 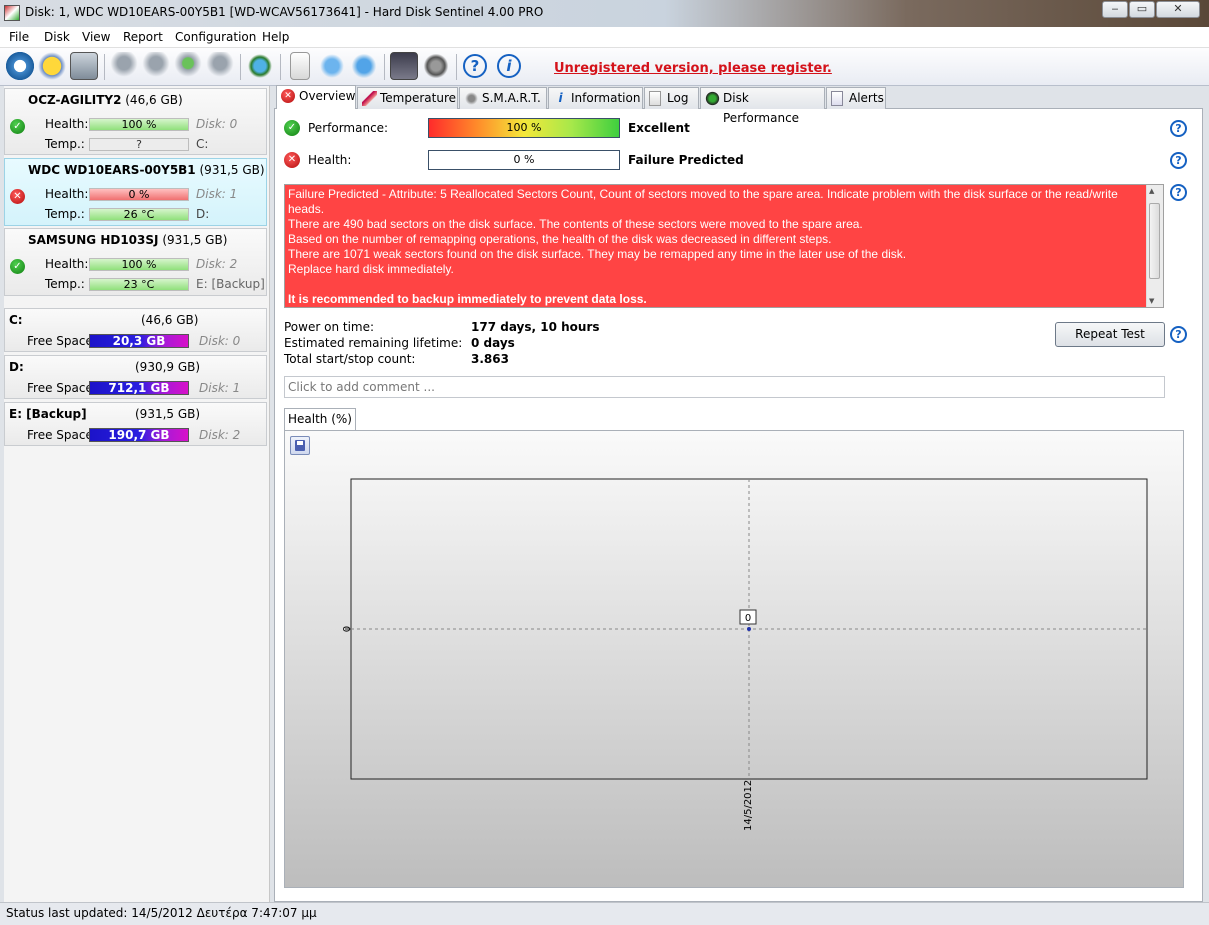 I want to click on send-report-icon, so click(x=332, y=66).